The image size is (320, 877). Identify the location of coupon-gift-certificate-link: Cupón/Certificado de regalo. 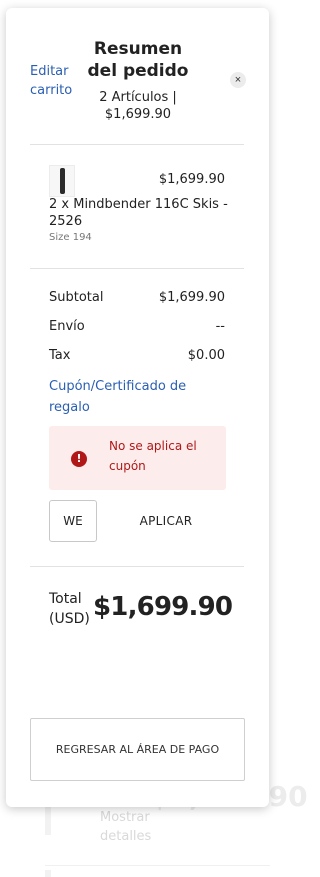
(129, 397).